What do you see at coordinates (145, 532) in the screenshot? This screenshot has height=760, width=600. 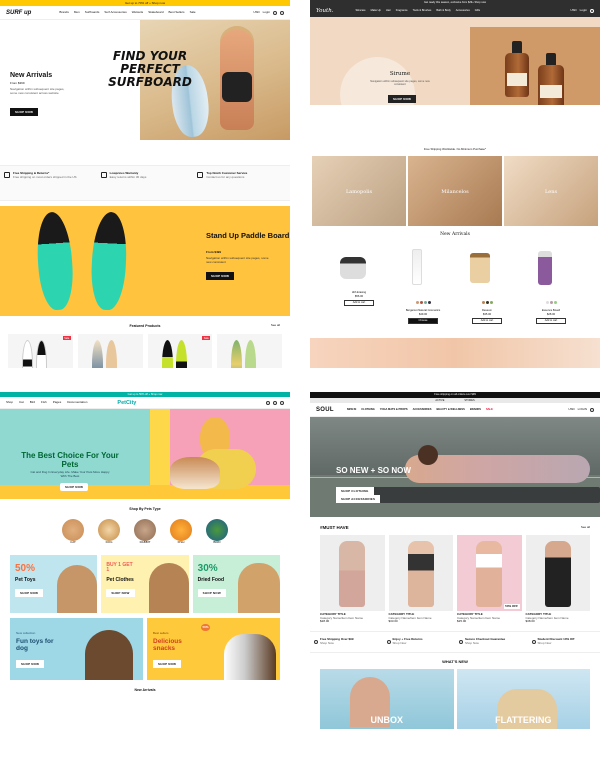 I see `pet-type-item: RABBIT` at bounding box center [145, 532].